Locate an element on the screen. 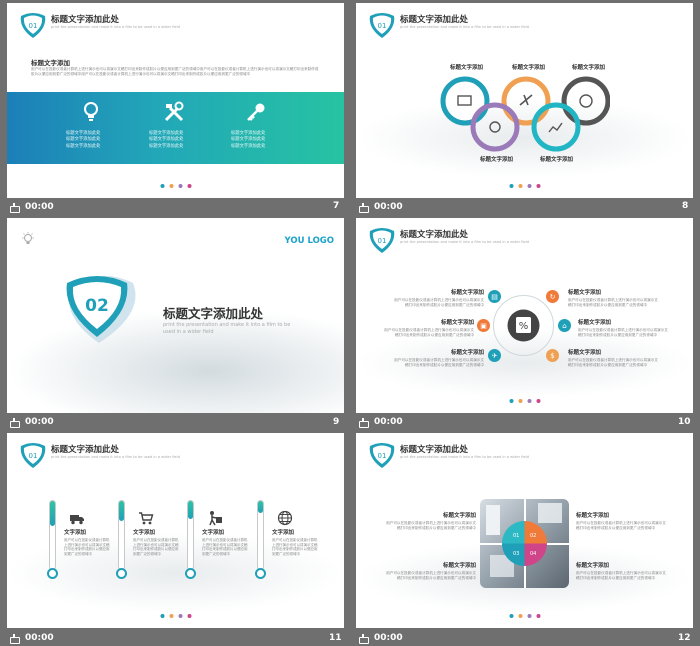 The height and width of the screenshot is (646, 700). slide-number: 7 is located at coordinates (336, 206).